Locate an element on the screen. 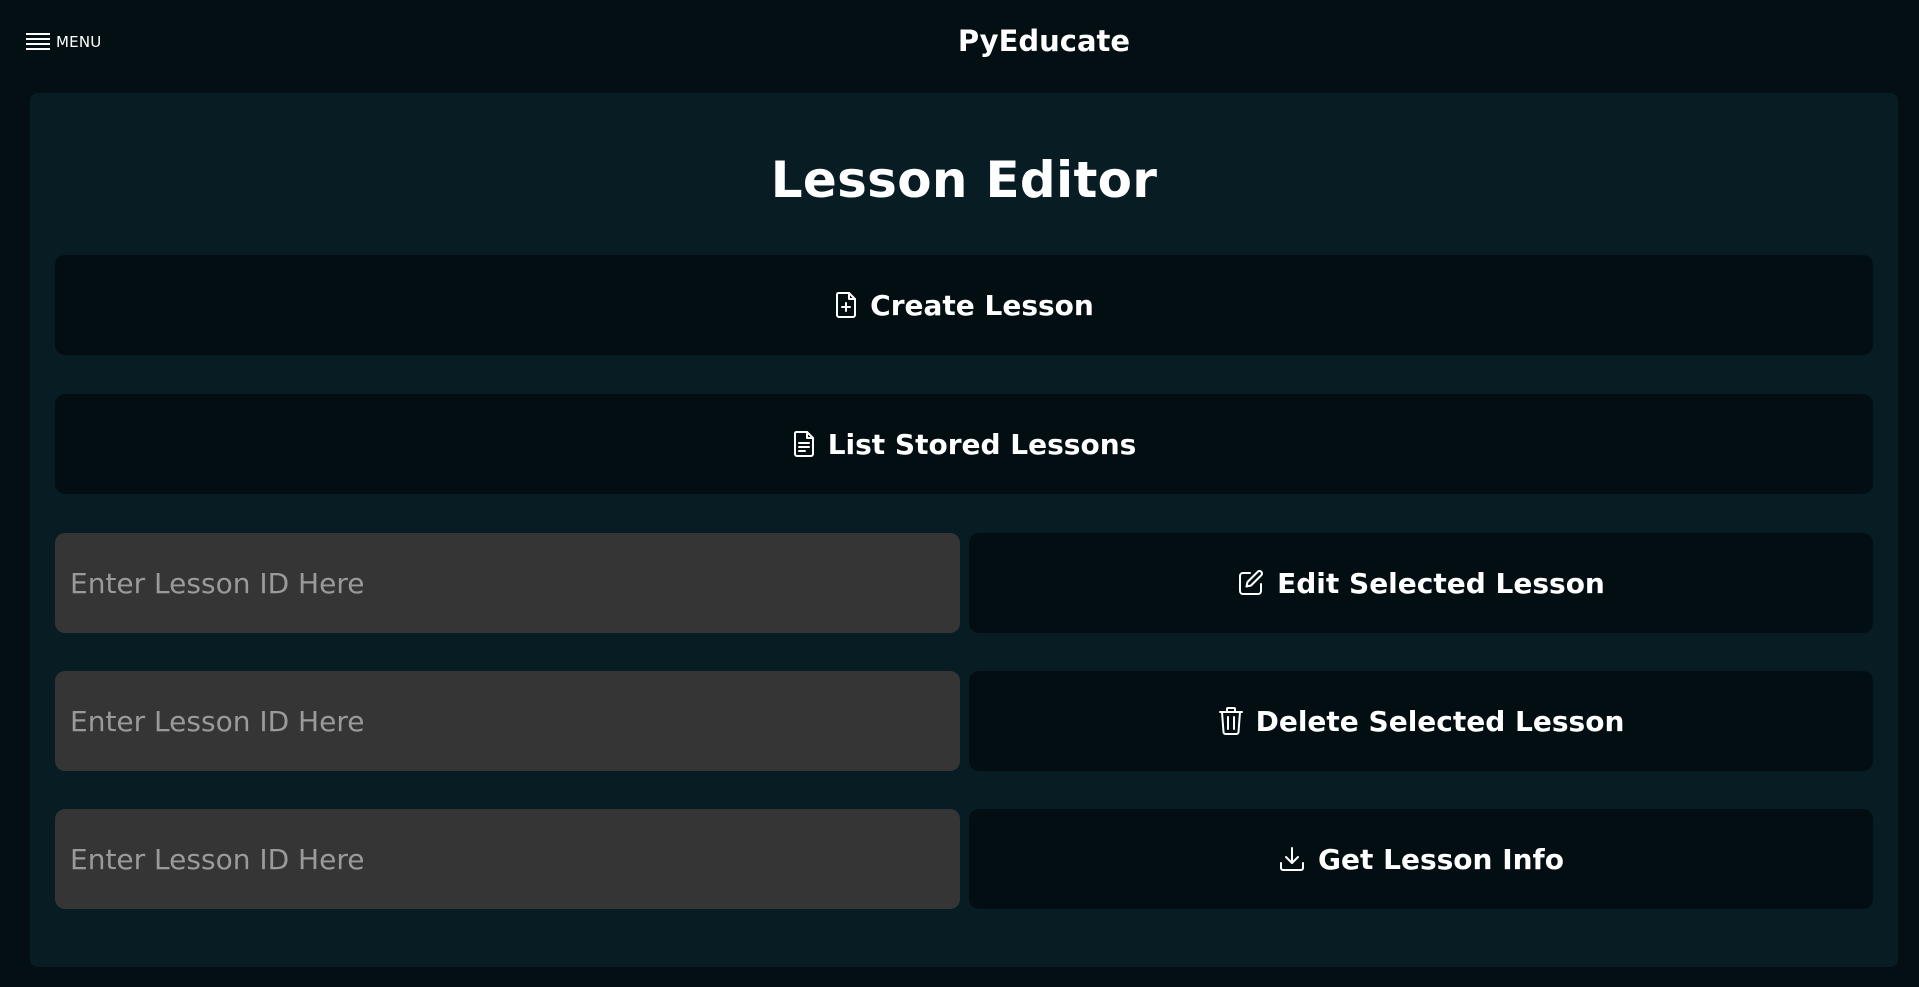 Image resolution: width=1919 pixels, height=987 pixels. menu-button: MENU is located at coordinates (63, 42).